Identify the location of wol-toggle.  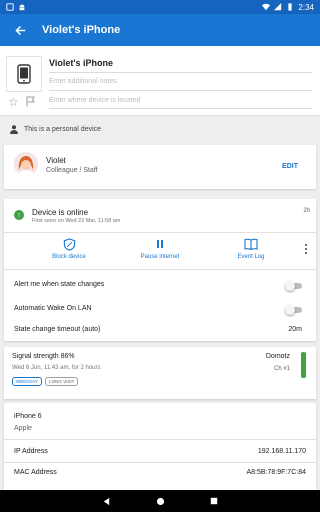
(293, 310).